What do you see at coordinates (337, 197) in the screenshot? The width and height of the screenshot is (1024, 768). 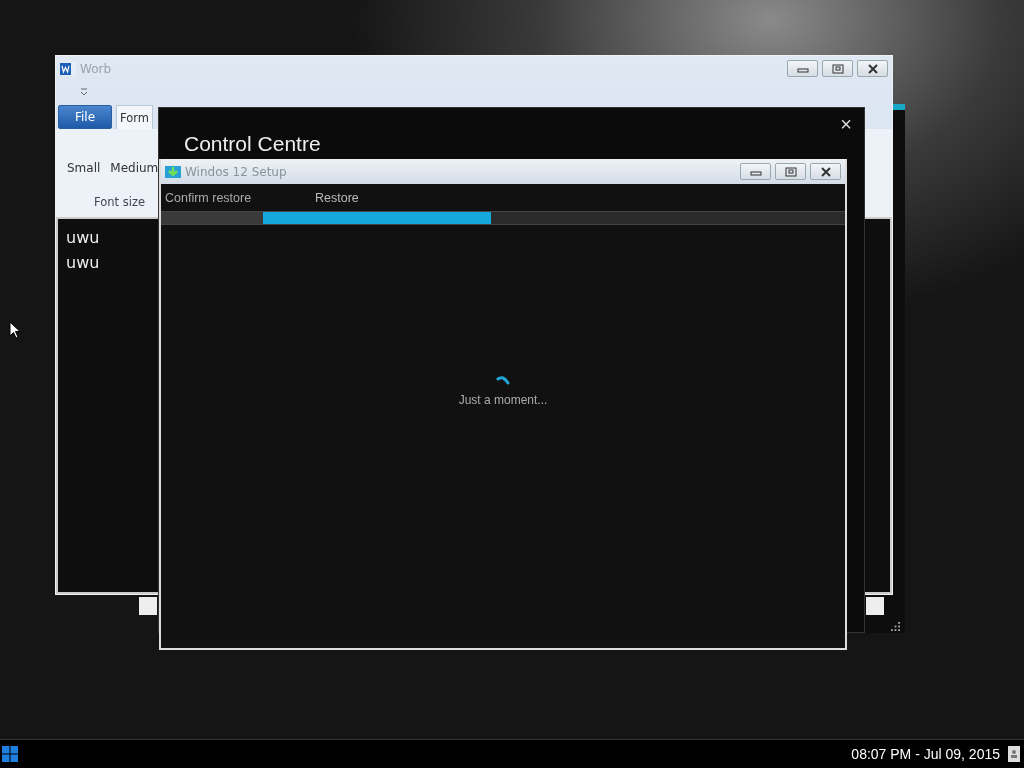 I see `step-label: Restore` at bounding box center [337, 197].